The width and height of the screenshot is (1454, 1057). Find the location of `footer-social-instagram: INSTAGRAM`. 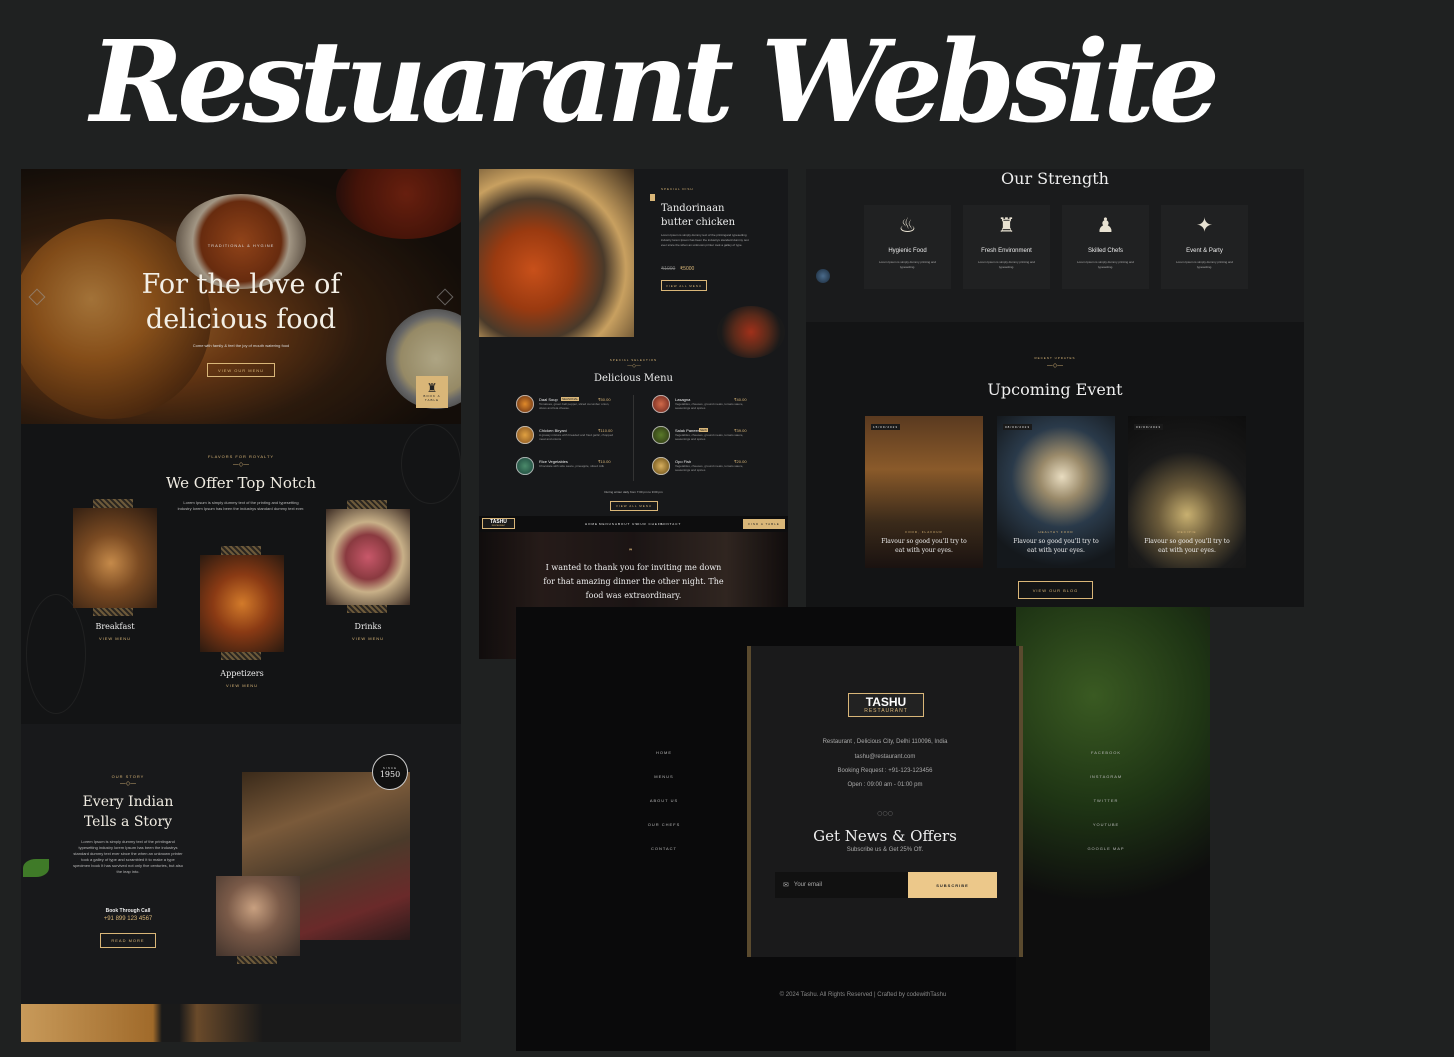

footer-social-instagram: INSTAGRAM is located at coordinates (1106, 776).